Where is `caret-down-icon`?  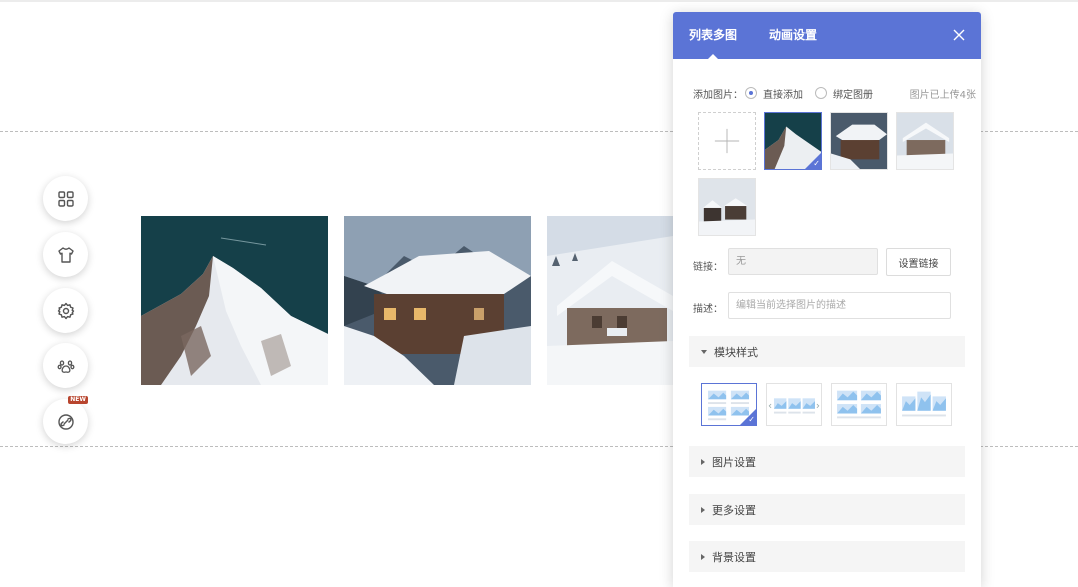
caret-down-icon is located at coordinates (704, 351).